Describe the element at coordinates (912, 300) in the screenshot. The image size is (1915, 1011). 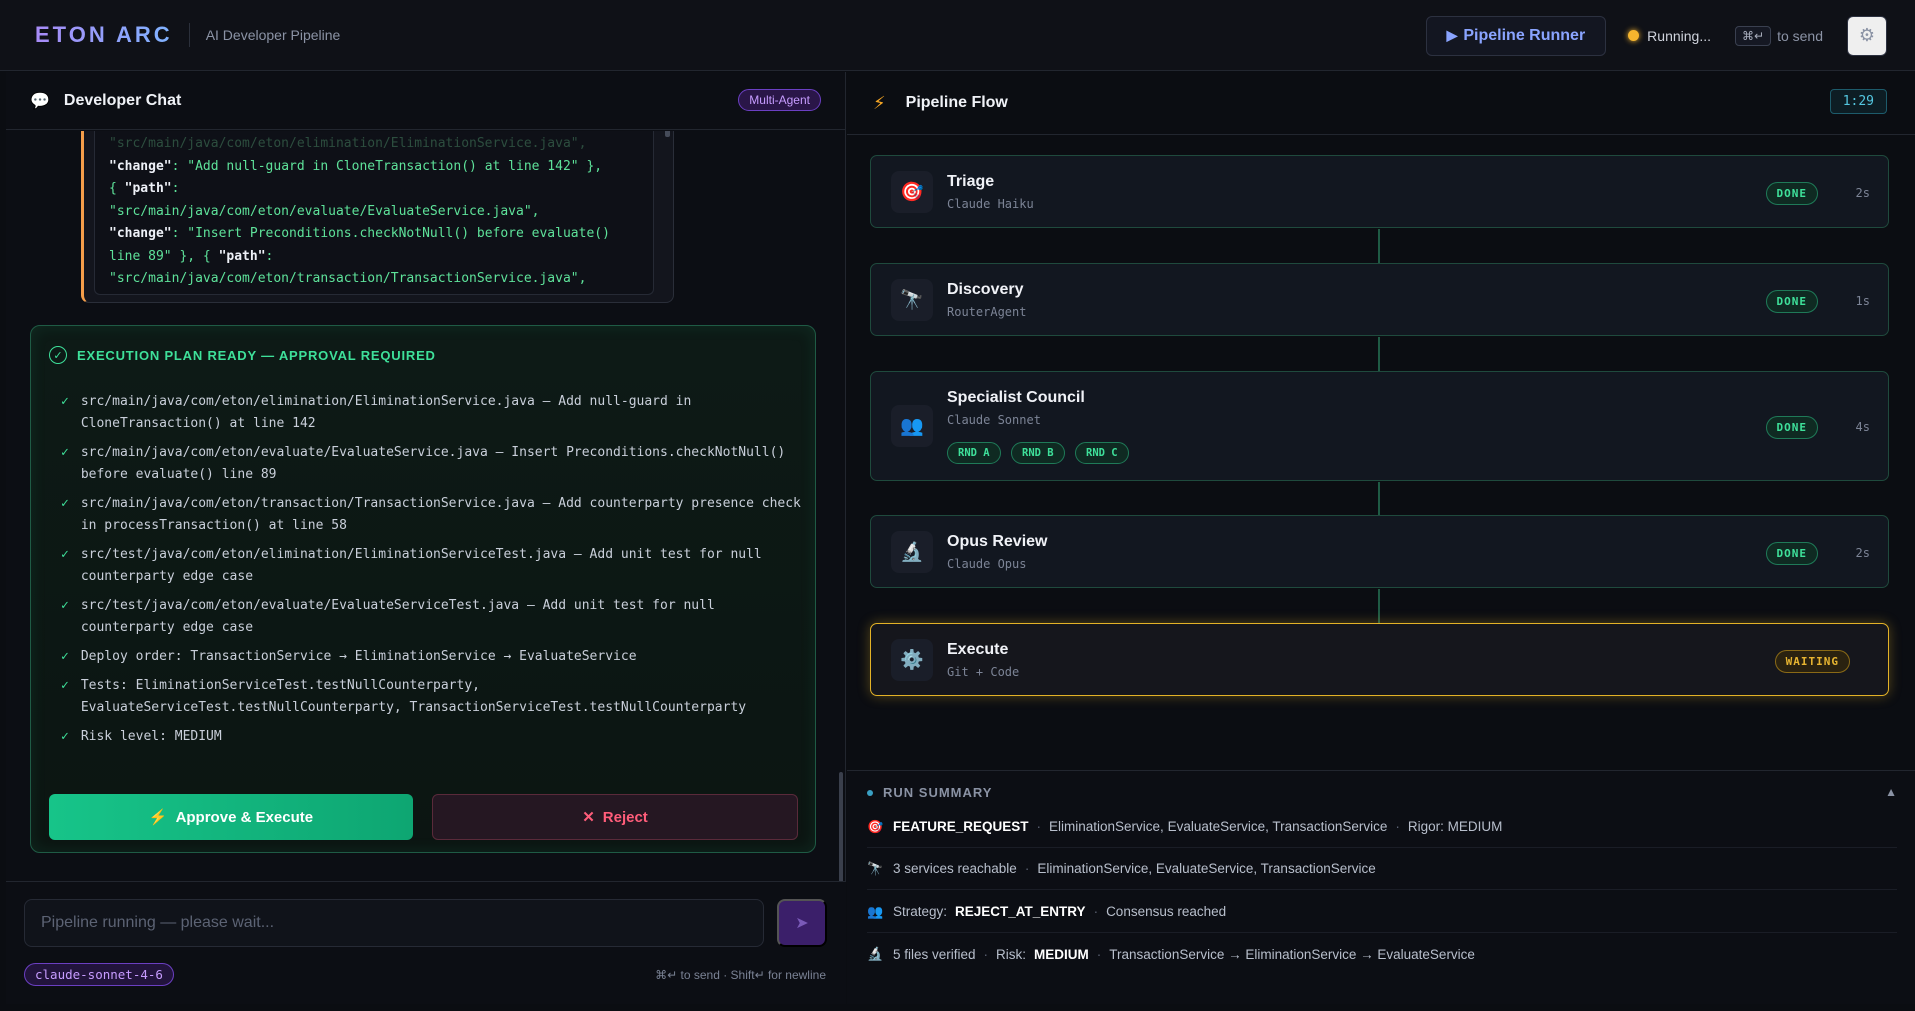
I see `telescope-icon: 🔭` at that location.